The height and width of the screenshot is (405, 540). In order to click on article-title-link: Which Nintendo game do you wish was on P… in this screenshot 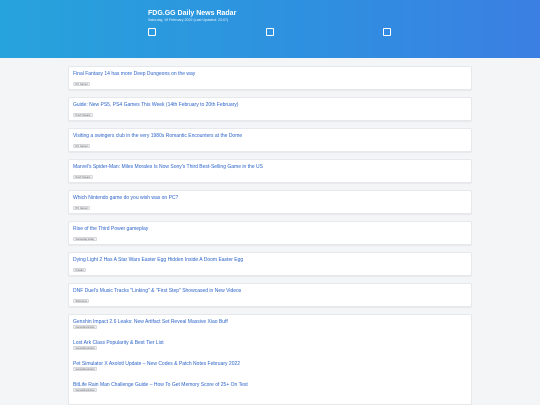, I will do `click(125, 198)`.